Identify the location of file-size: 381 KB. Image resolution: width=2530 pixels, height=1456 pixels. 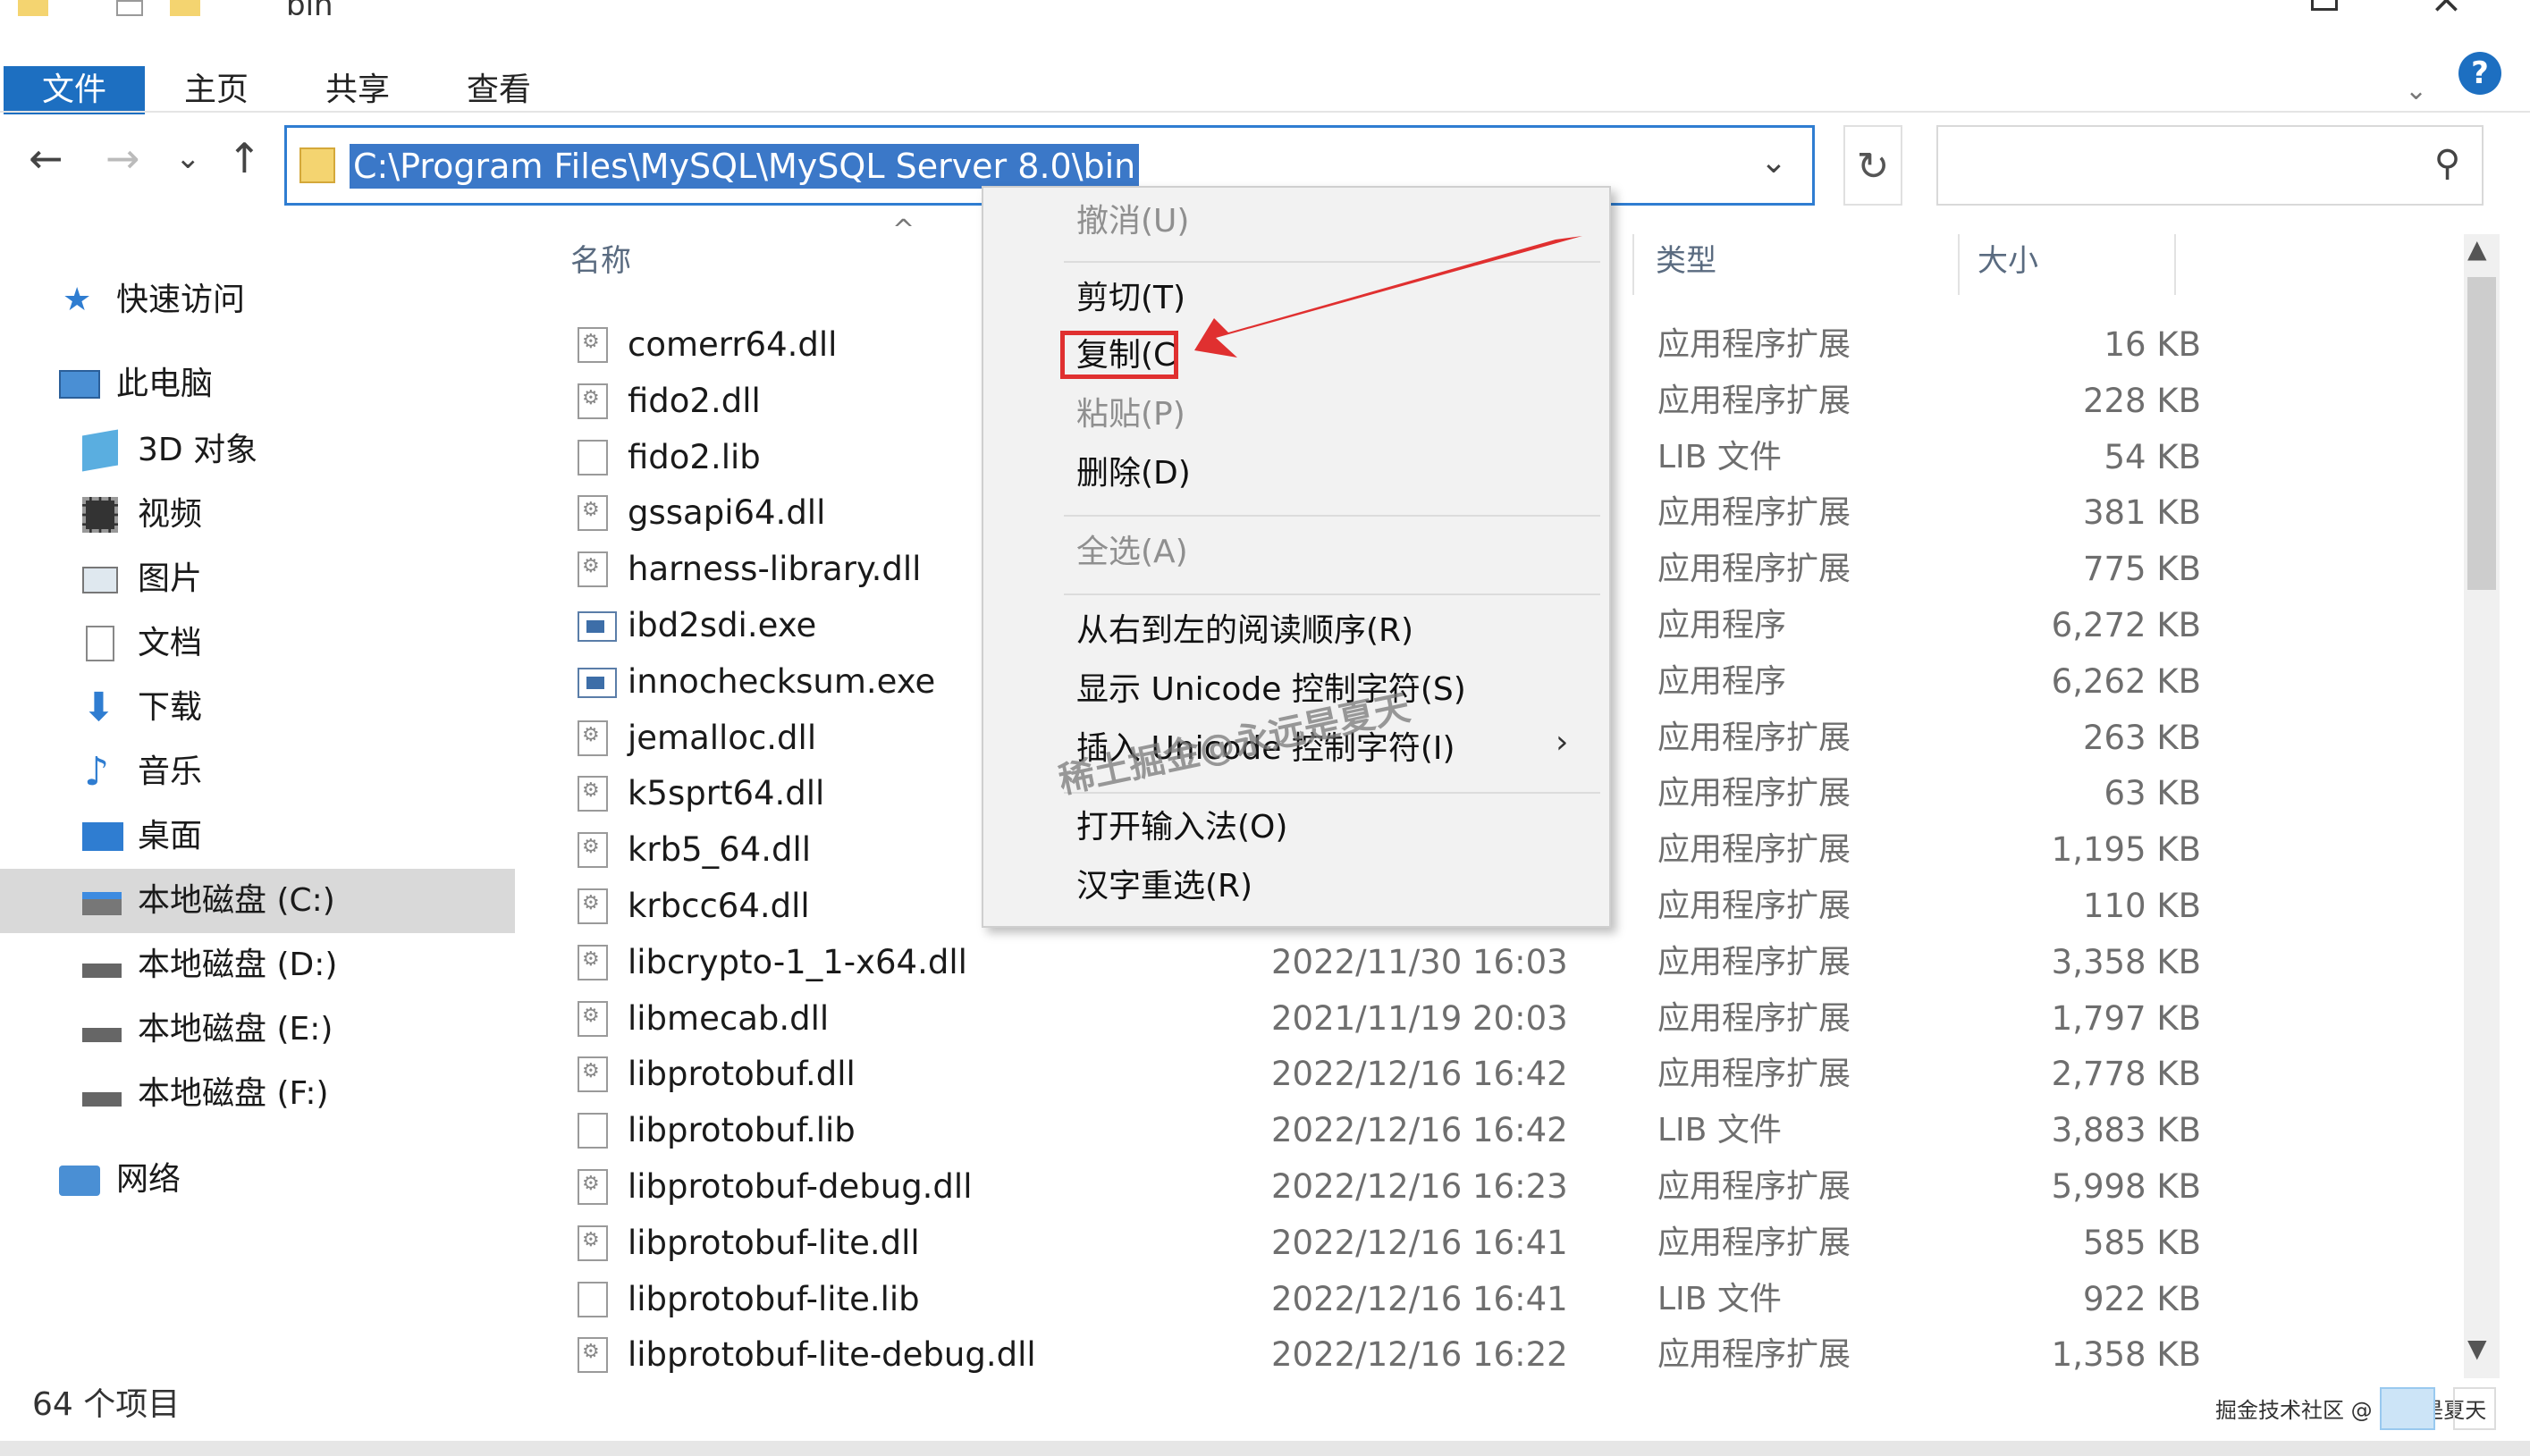
(2141, 513).